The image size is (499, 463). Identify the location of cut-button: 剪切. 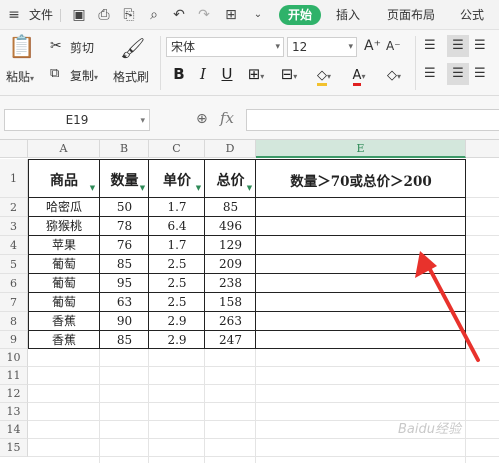
(82, 47).